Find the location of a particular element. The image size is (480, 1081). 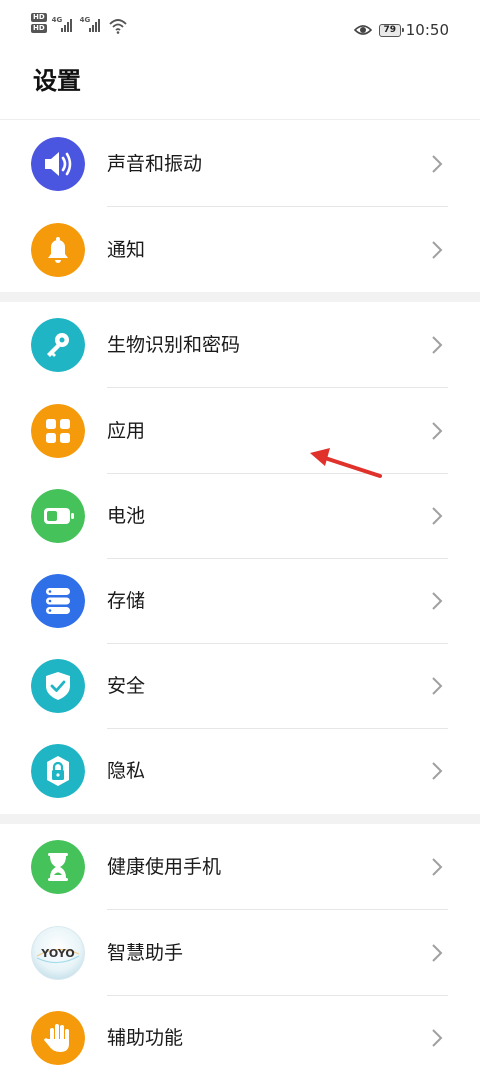

wifi-icon is located at coordinates (118, 26).